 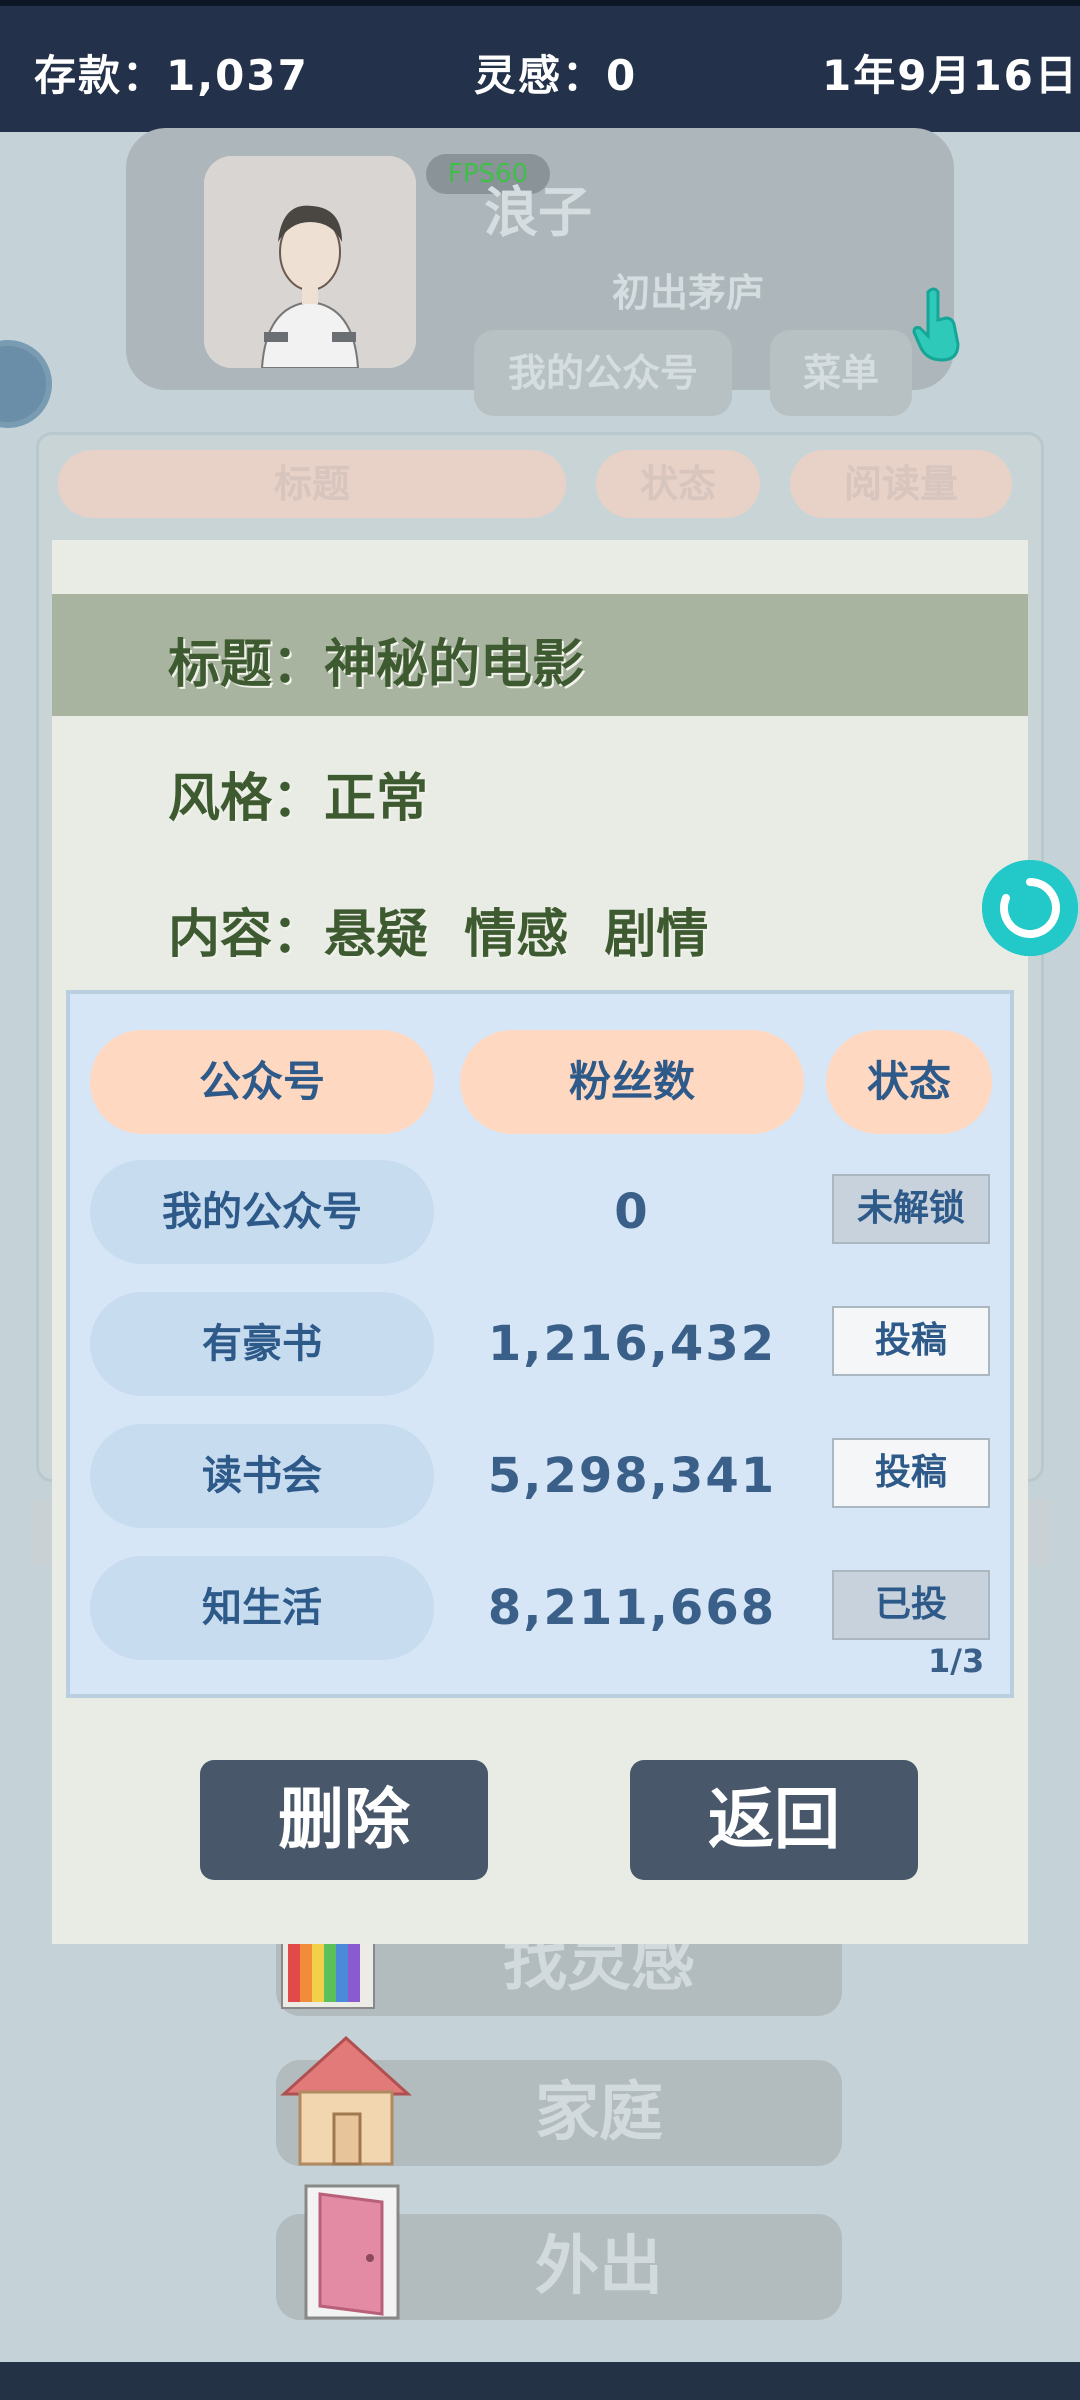 I want to click on bottom-nav-bar, so click(x=540, y=2381).